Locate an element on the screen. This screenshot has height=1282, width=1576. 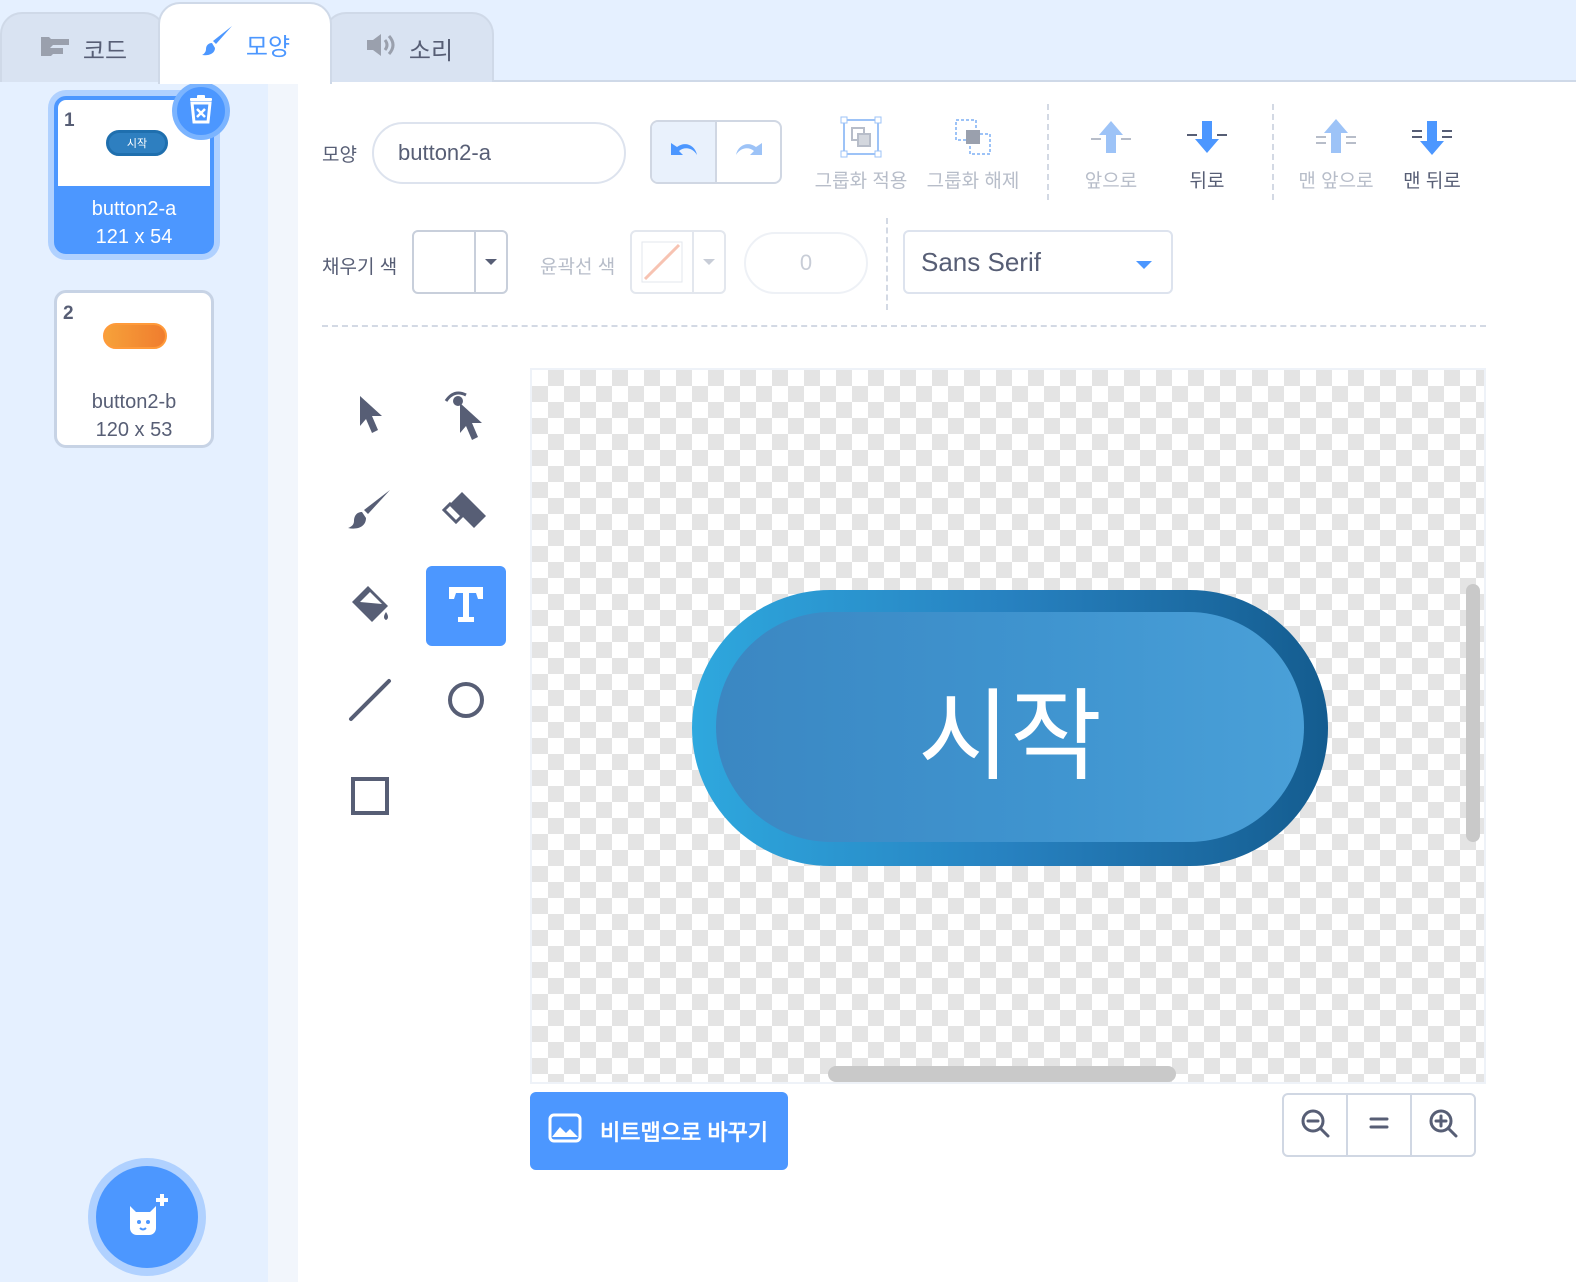
costume-name-label: 모양 is located at coordinates (339, 155).